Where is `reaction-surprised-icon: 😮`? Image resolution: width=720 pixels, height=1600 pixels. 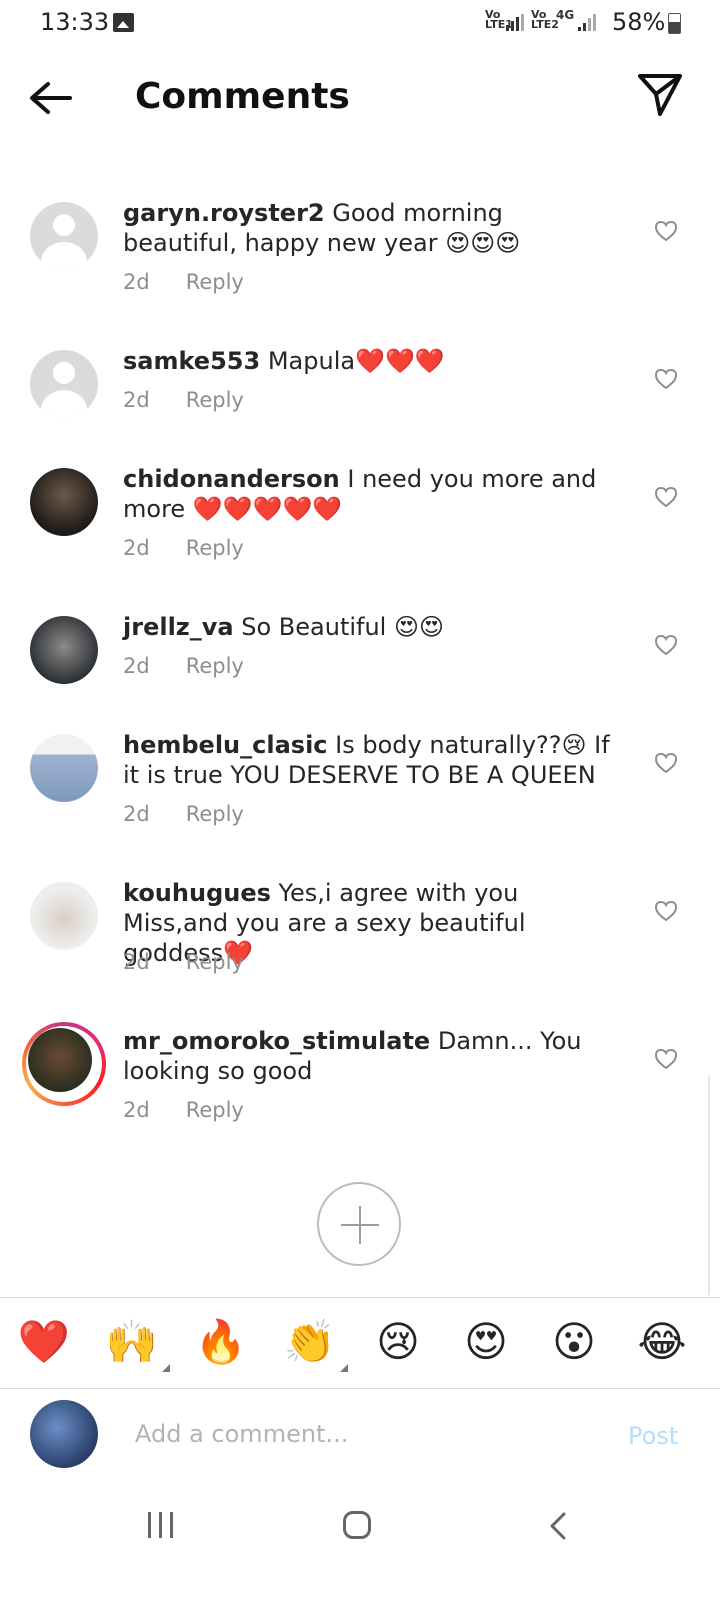 reaction-surprised-icon: 😮 is located at coordinates (574, 1342).